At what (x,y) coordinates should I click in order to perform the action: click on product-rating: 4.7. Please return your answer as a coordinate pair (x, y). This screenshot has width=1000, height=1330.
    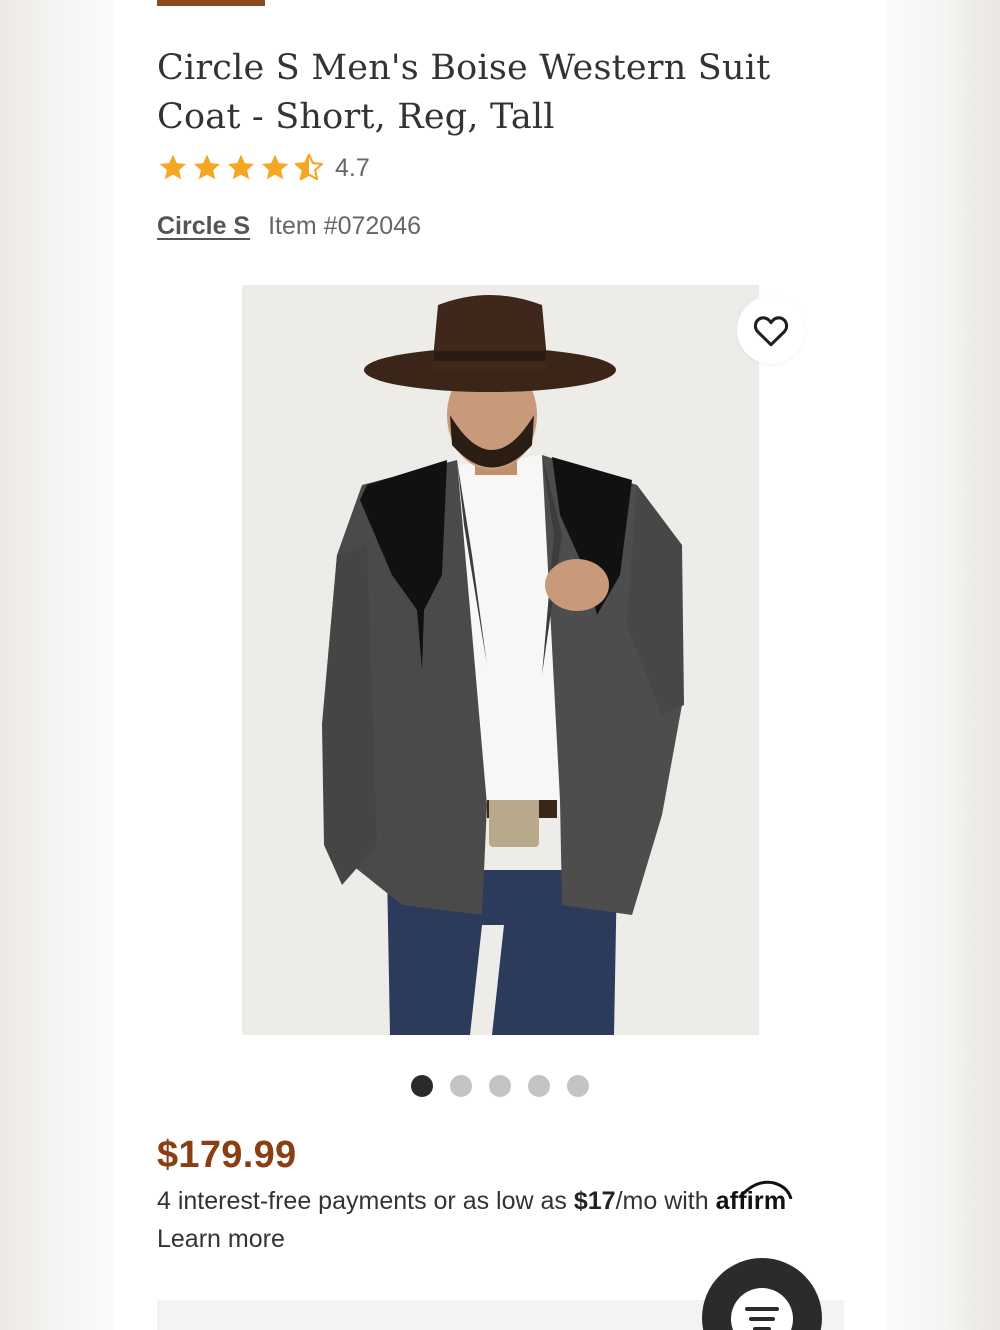
    Looking at the image, I should click on (263, 168).